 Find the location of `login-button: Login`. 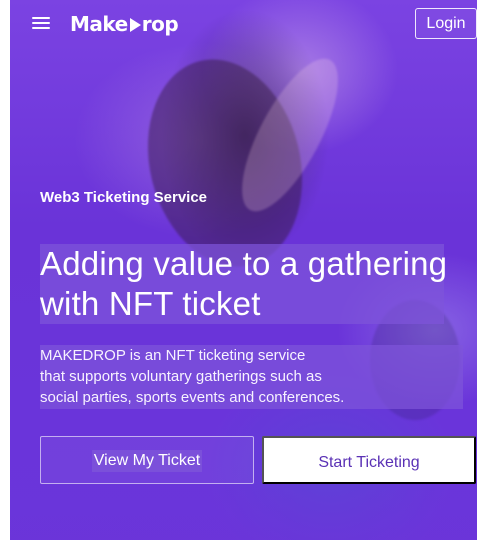

login-button: Login is located at coordinates (446, 23).